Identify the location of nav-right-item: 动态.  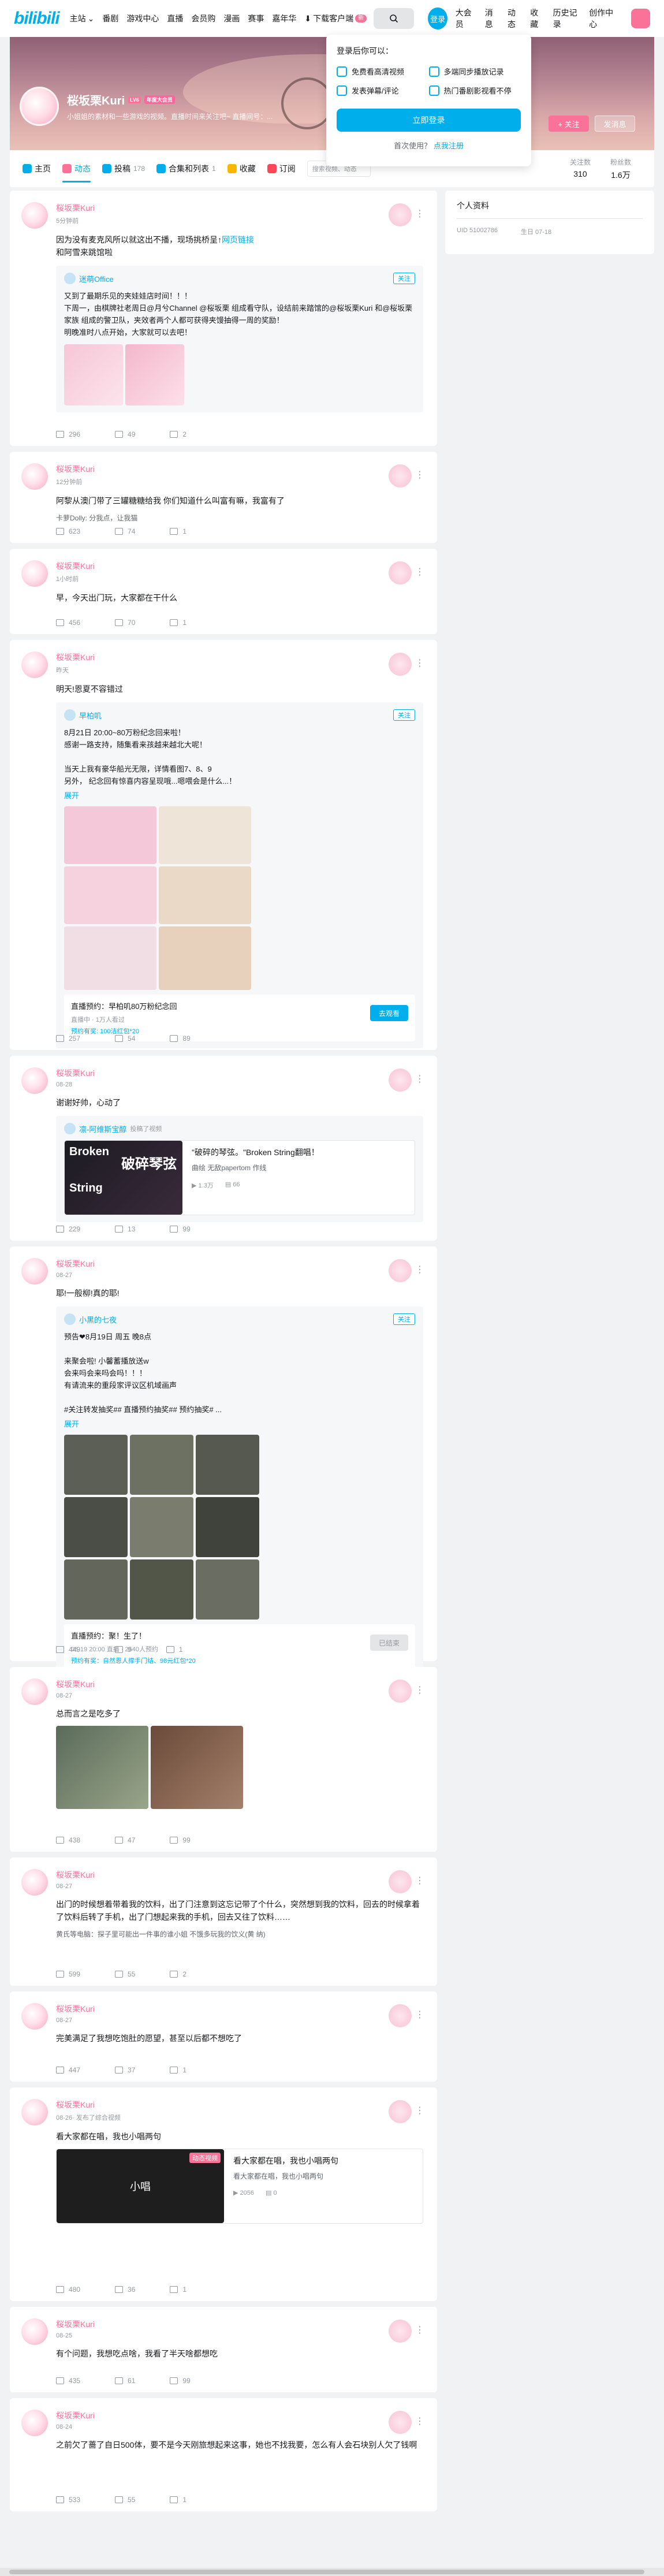
(514, 18).